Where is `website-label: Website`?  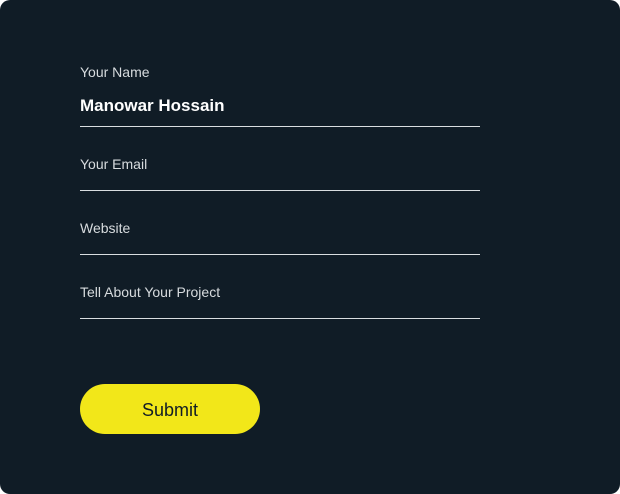
website-label: Website is located at coordinates (105, 228).